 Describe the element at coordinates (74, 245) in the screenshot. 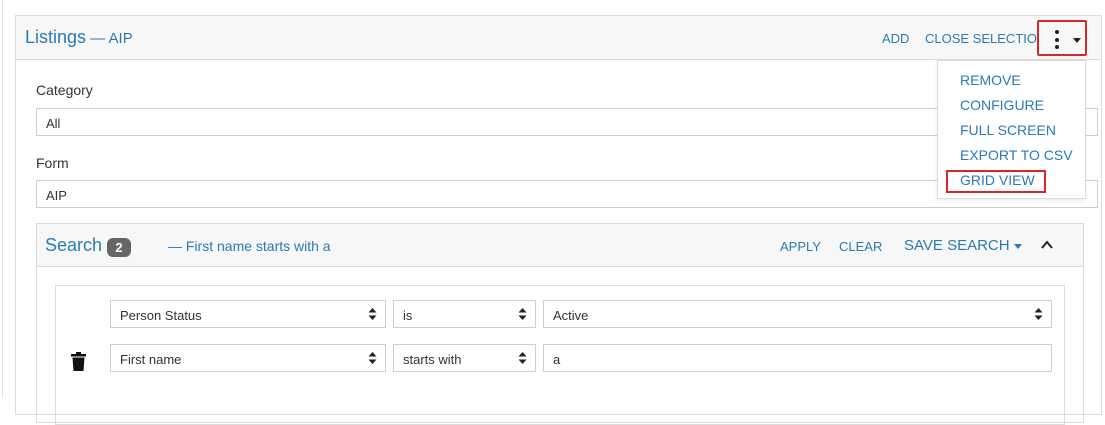

I see `search-title: Search` at that location.